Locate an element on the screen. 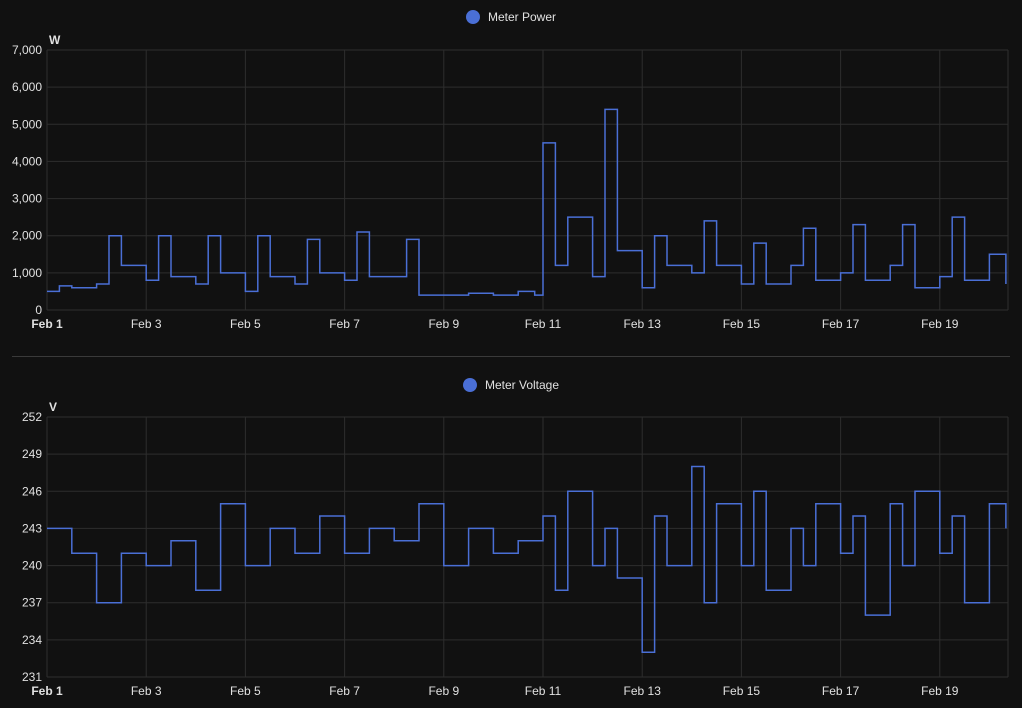 Image resolution: width=1022 pixels, height=708 pixels. voltage-ytick-label: 234 is located at coordinates (32, 640).